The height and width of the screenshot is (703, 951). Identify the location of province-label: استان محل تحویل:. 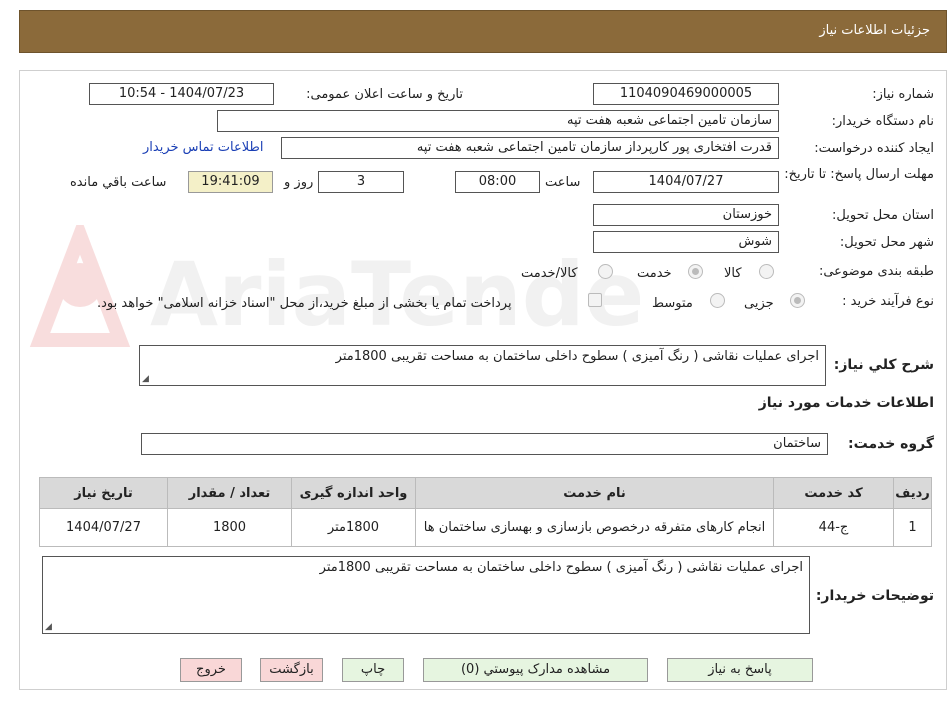
(883, 215).